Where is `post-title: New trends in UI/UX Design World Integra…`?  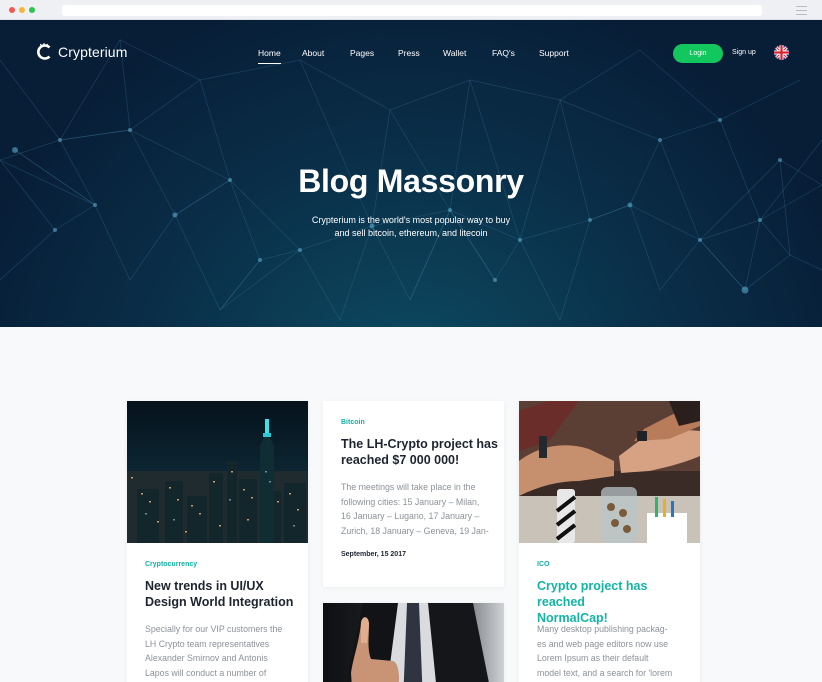
post-title: New trends in UI/UX Design World Integra… is located at coordinates (225, 594).